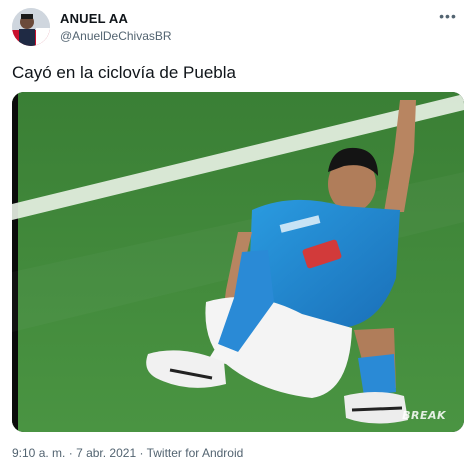  Describe the element at coordinates (38, 453) in the screenshot. I see `tweet-time: 9:10 a. m.` at that location.